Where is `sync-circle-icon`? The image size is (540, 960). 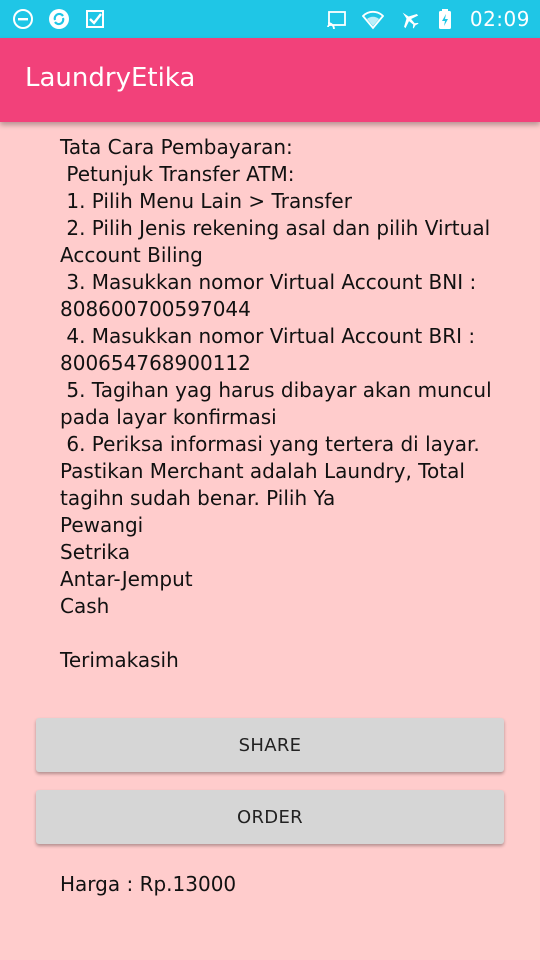
sync-circle-icon is located at coordinates (59, 19).